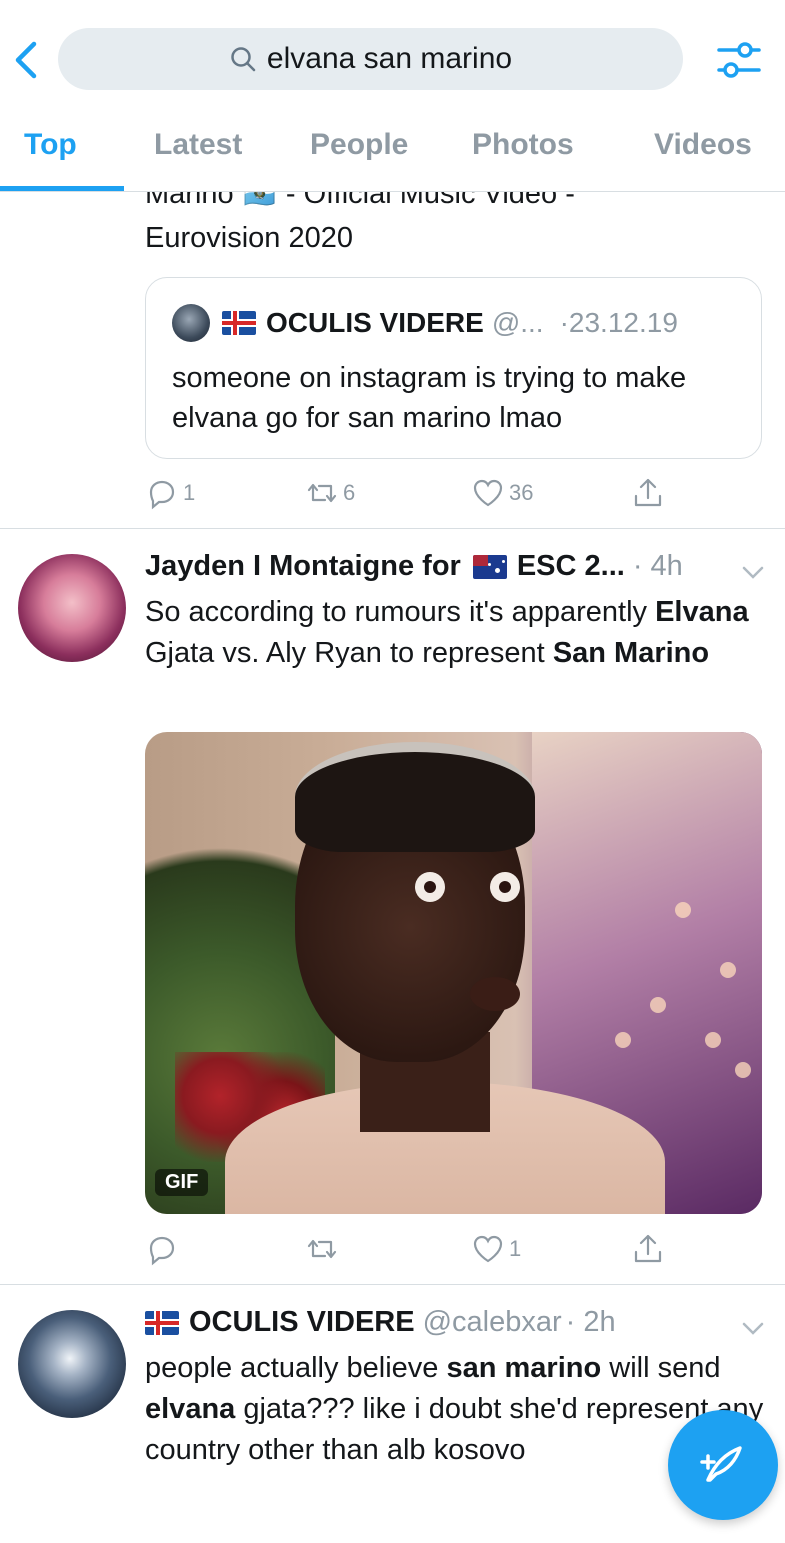 This screenshot has height=1543, width=785. What do you see at coordinates (521, 492) in the screenshot?
I see `like-count: 36` at bounding box center [521, 492].